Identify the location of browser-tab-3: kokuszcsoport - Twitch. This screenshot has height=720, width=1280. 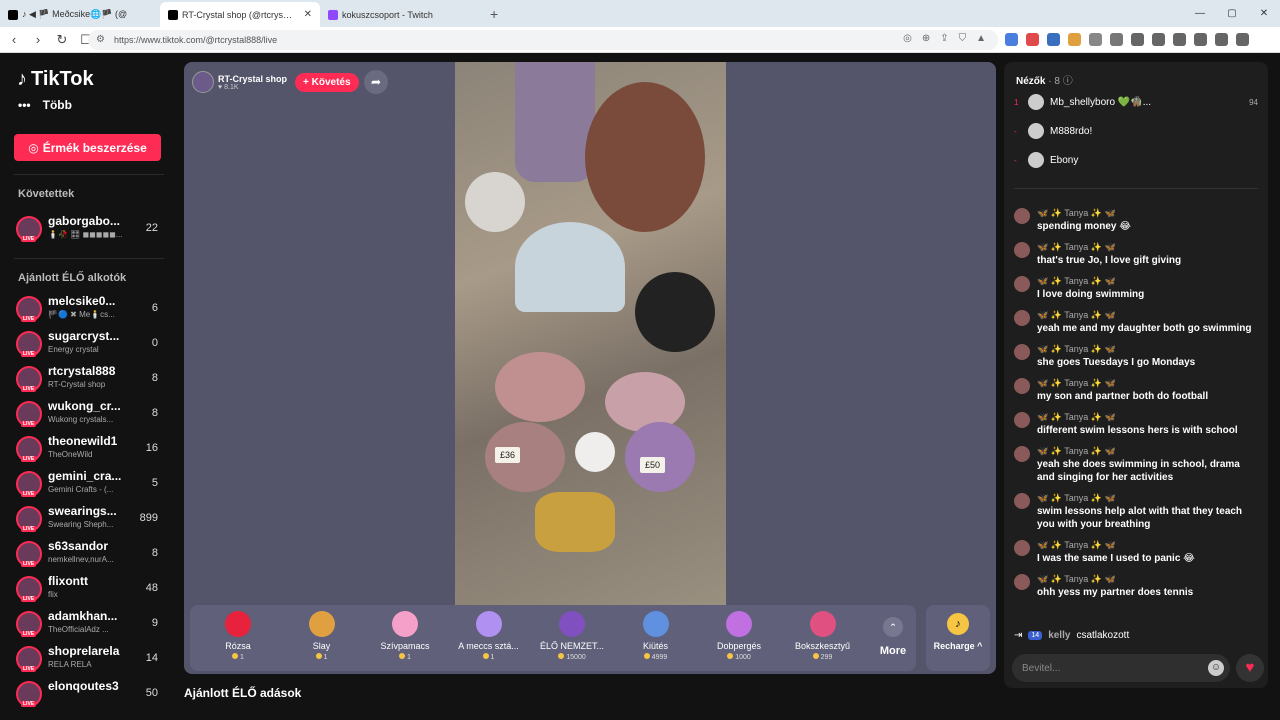
(400, 14).